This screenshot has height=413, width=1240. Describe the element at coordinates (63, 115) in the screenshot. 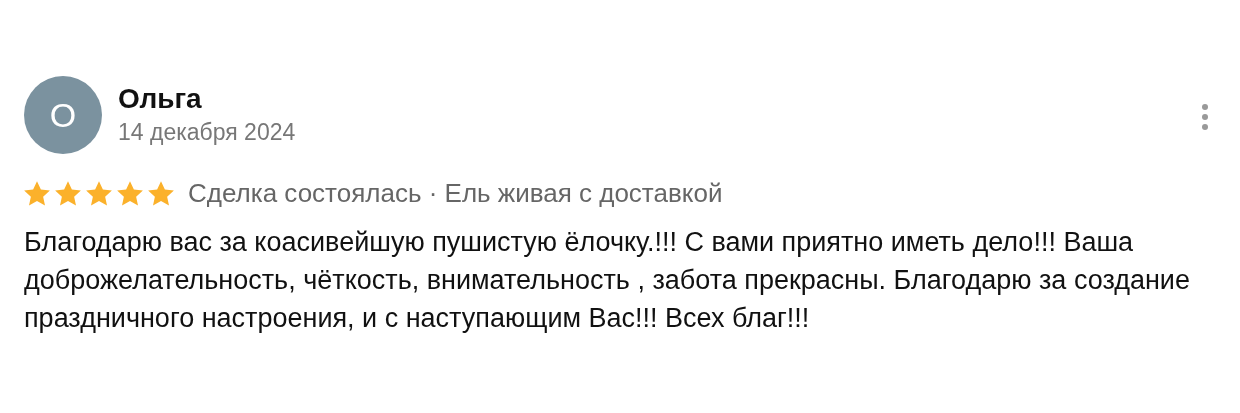

I see `avatar-letter: О` at that location.